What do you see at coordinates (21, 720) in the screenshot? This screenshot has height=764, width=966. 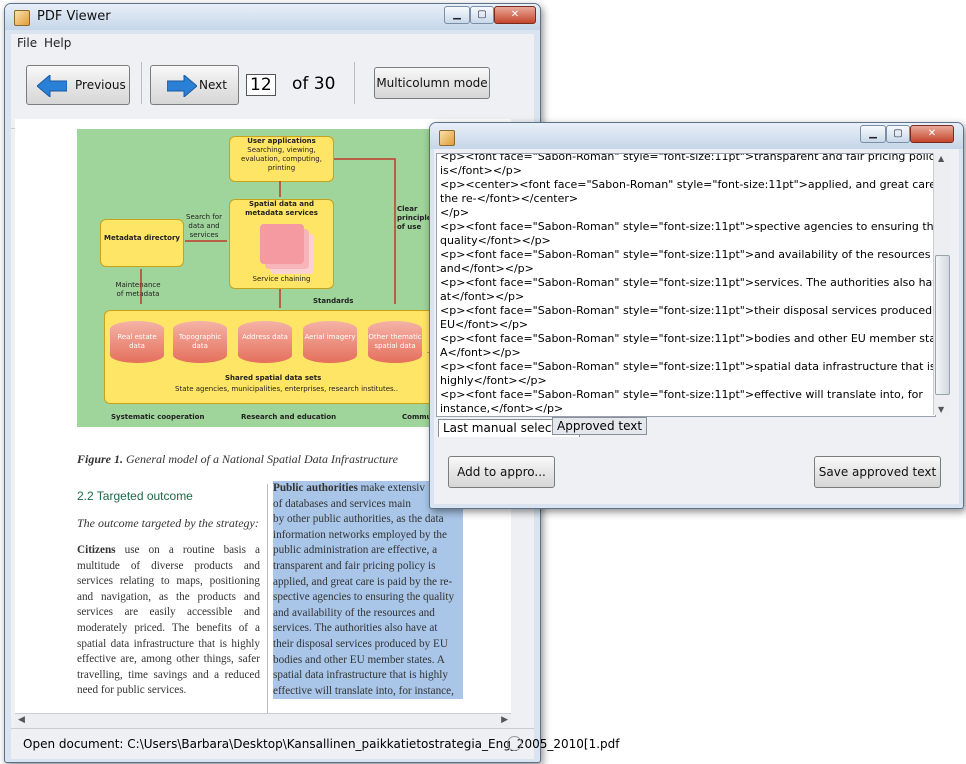 I see `scroll-left-icon: ◀` at bounding box center [21, 720].